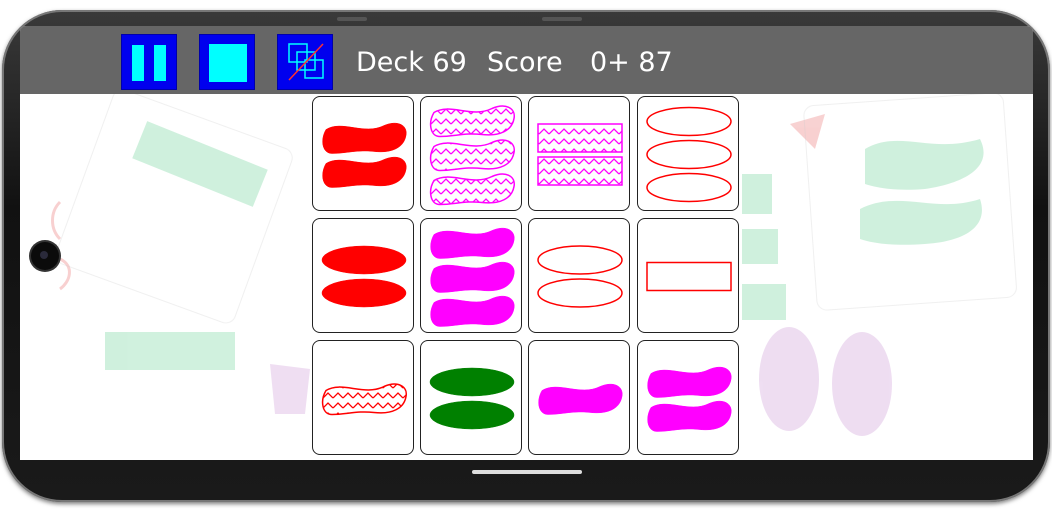  Describe the element at coordinates (352, 19) in the screenshot. I see `volume-button` at that location.